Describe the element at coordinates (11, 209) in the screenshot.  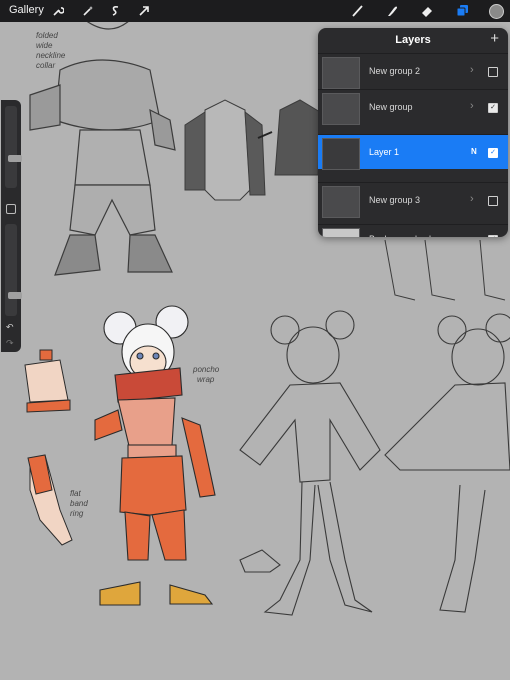
I see `modify-button` at that location.